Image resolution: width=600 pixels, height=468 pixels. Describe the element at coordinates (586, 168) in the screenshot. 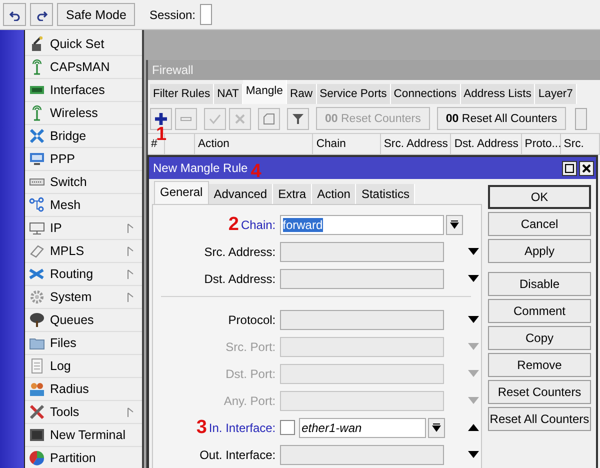

I see `close-button` at that location.